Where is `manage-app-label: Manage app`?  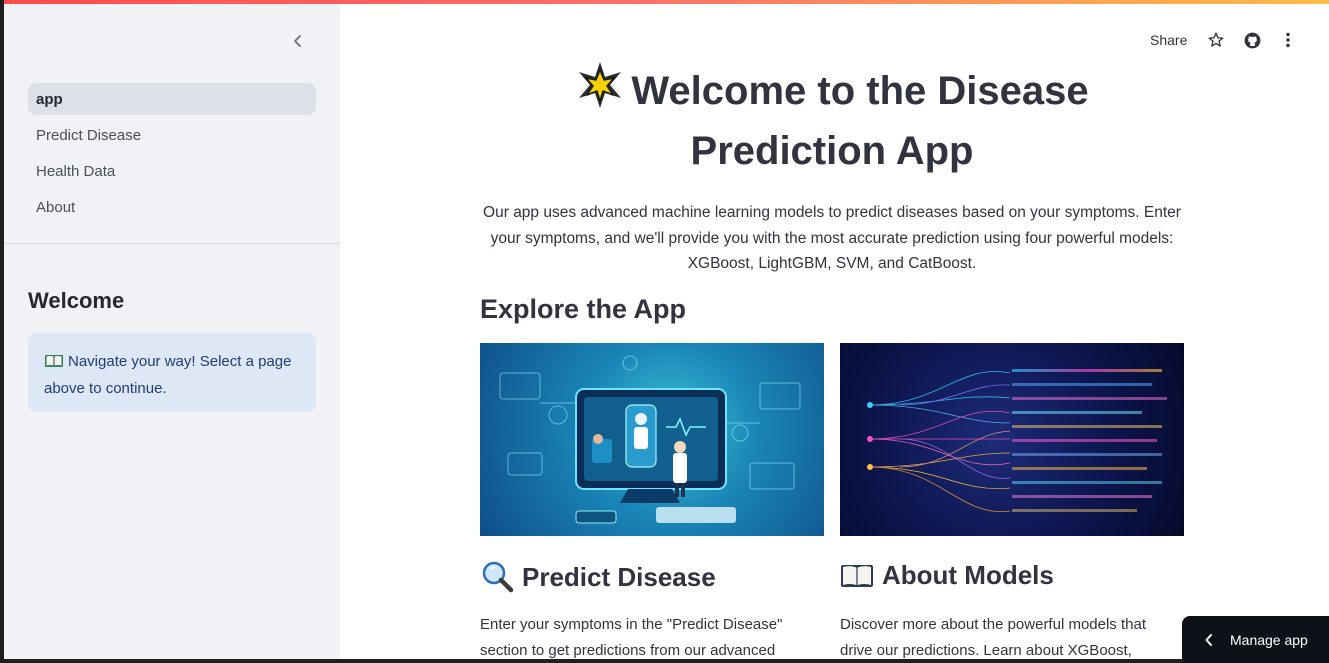
manage-app-label: Manage app is located at coordinates (1269, 639).